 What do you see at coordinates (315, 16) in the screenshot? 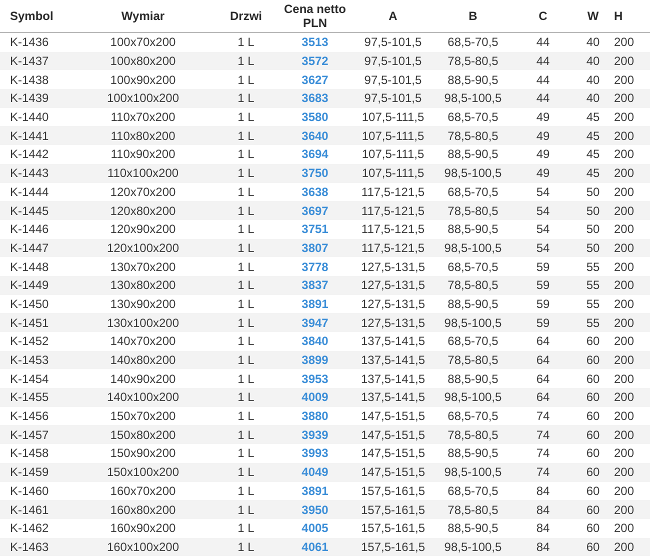
I see `column-header: Cena netto PLN` at bounding box center [315, 16].